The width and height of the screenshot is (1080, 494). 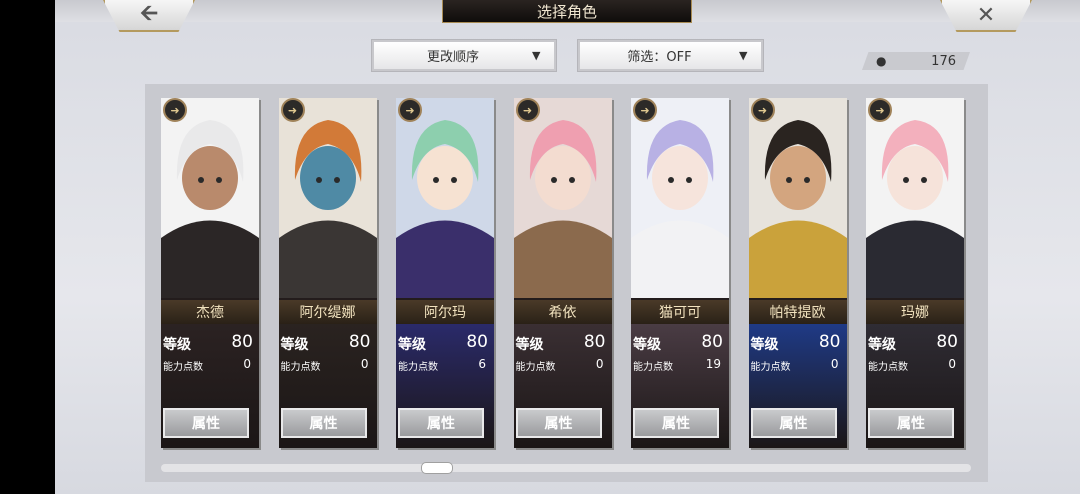 What do you see at coordinates (210, 312) in the screenshot?
I see `character-name: 杰德` at bounding box center [210, 312].